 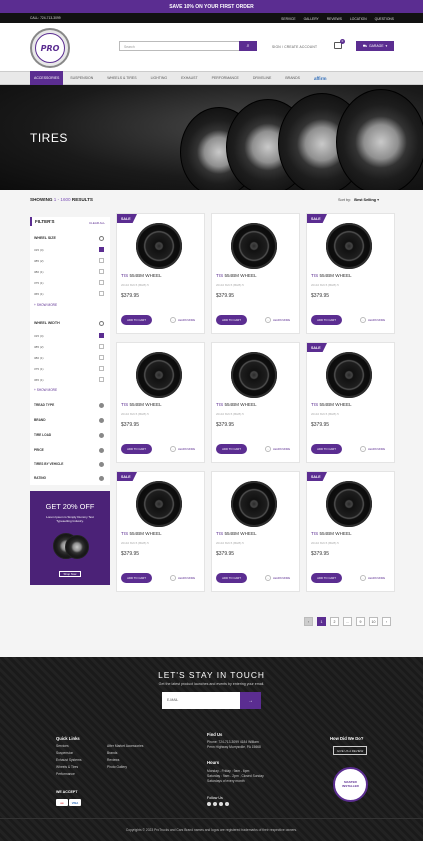 I want to click on pinterest-icon, so click(x=227, y=804).